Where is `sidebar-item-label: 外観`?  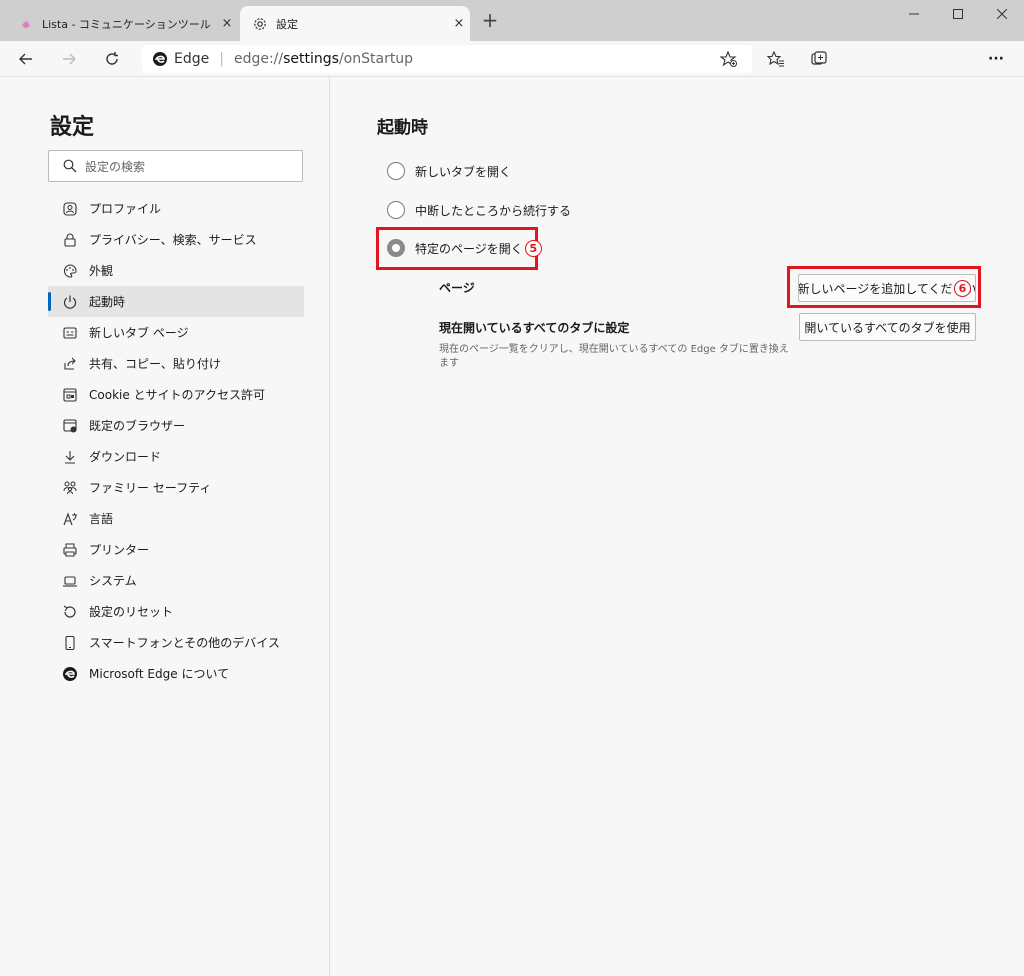 sidebar-item-label: 外観 is located at coordinates (101, 271).